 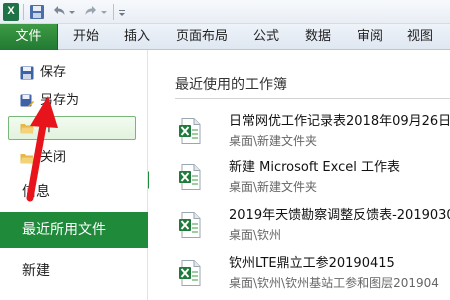 I want to click on excel-logo-icon: X, so click(x=11, y=12).